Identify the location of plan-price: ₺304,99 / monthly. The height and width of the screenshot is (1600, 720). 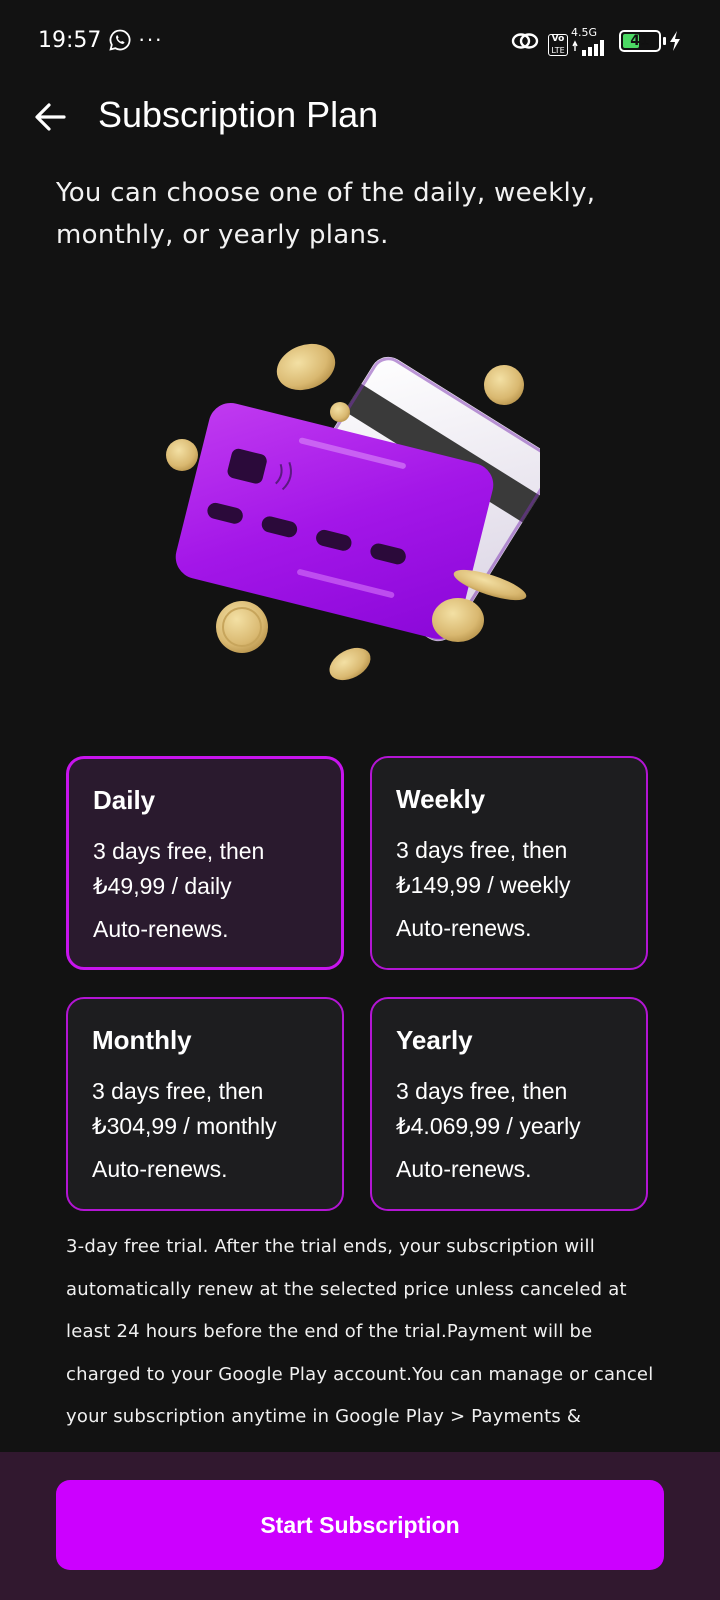
(184, 1126).